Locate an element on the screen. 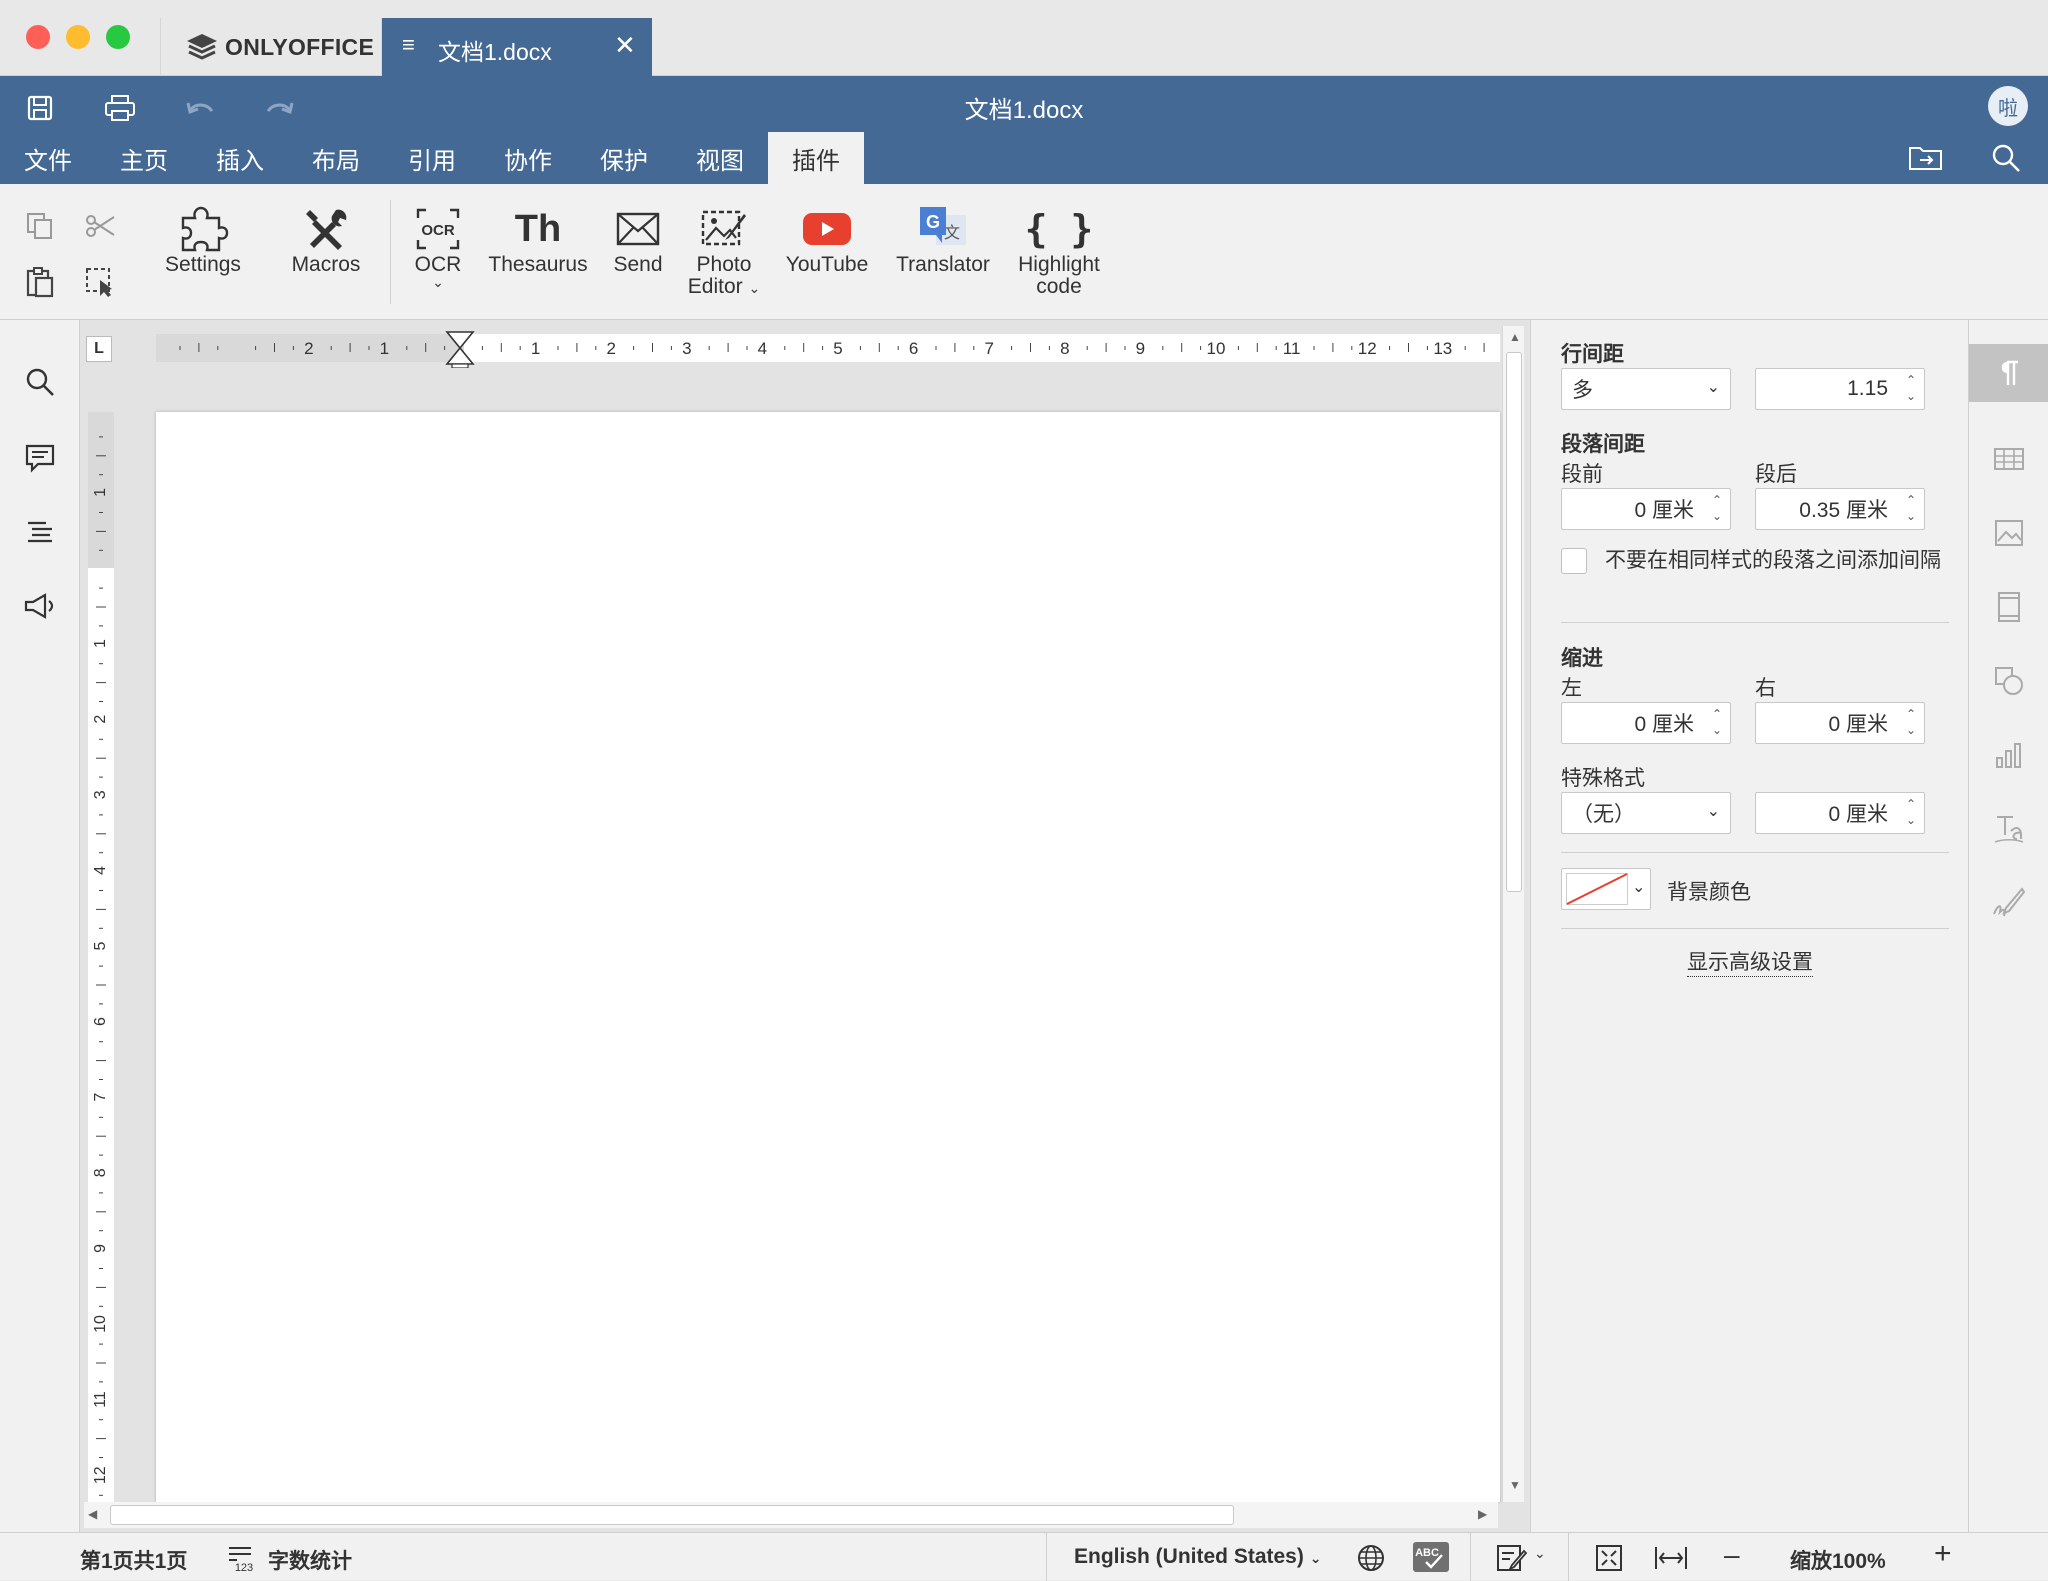 Image resolution: width=2048 pixels, height=1581 pixels. text-art-settings-tab is located at coordinates (2008, 829).